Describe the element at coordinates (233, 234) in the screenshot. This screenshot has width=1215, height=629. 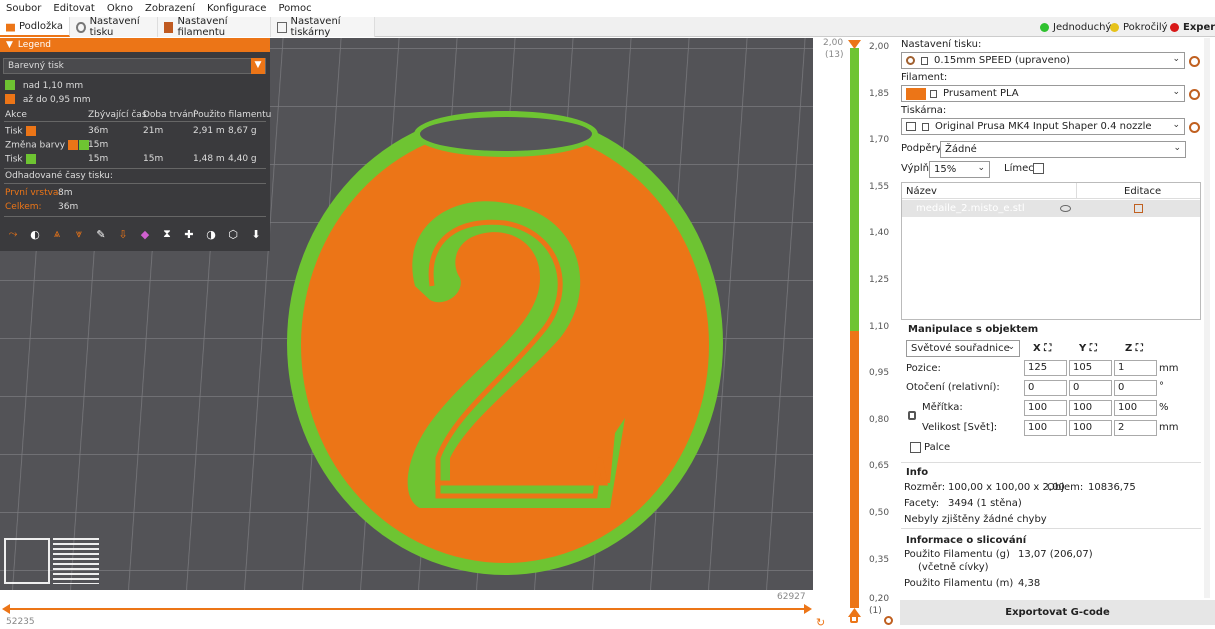
I see `shells-icon: ⬡` at that location.